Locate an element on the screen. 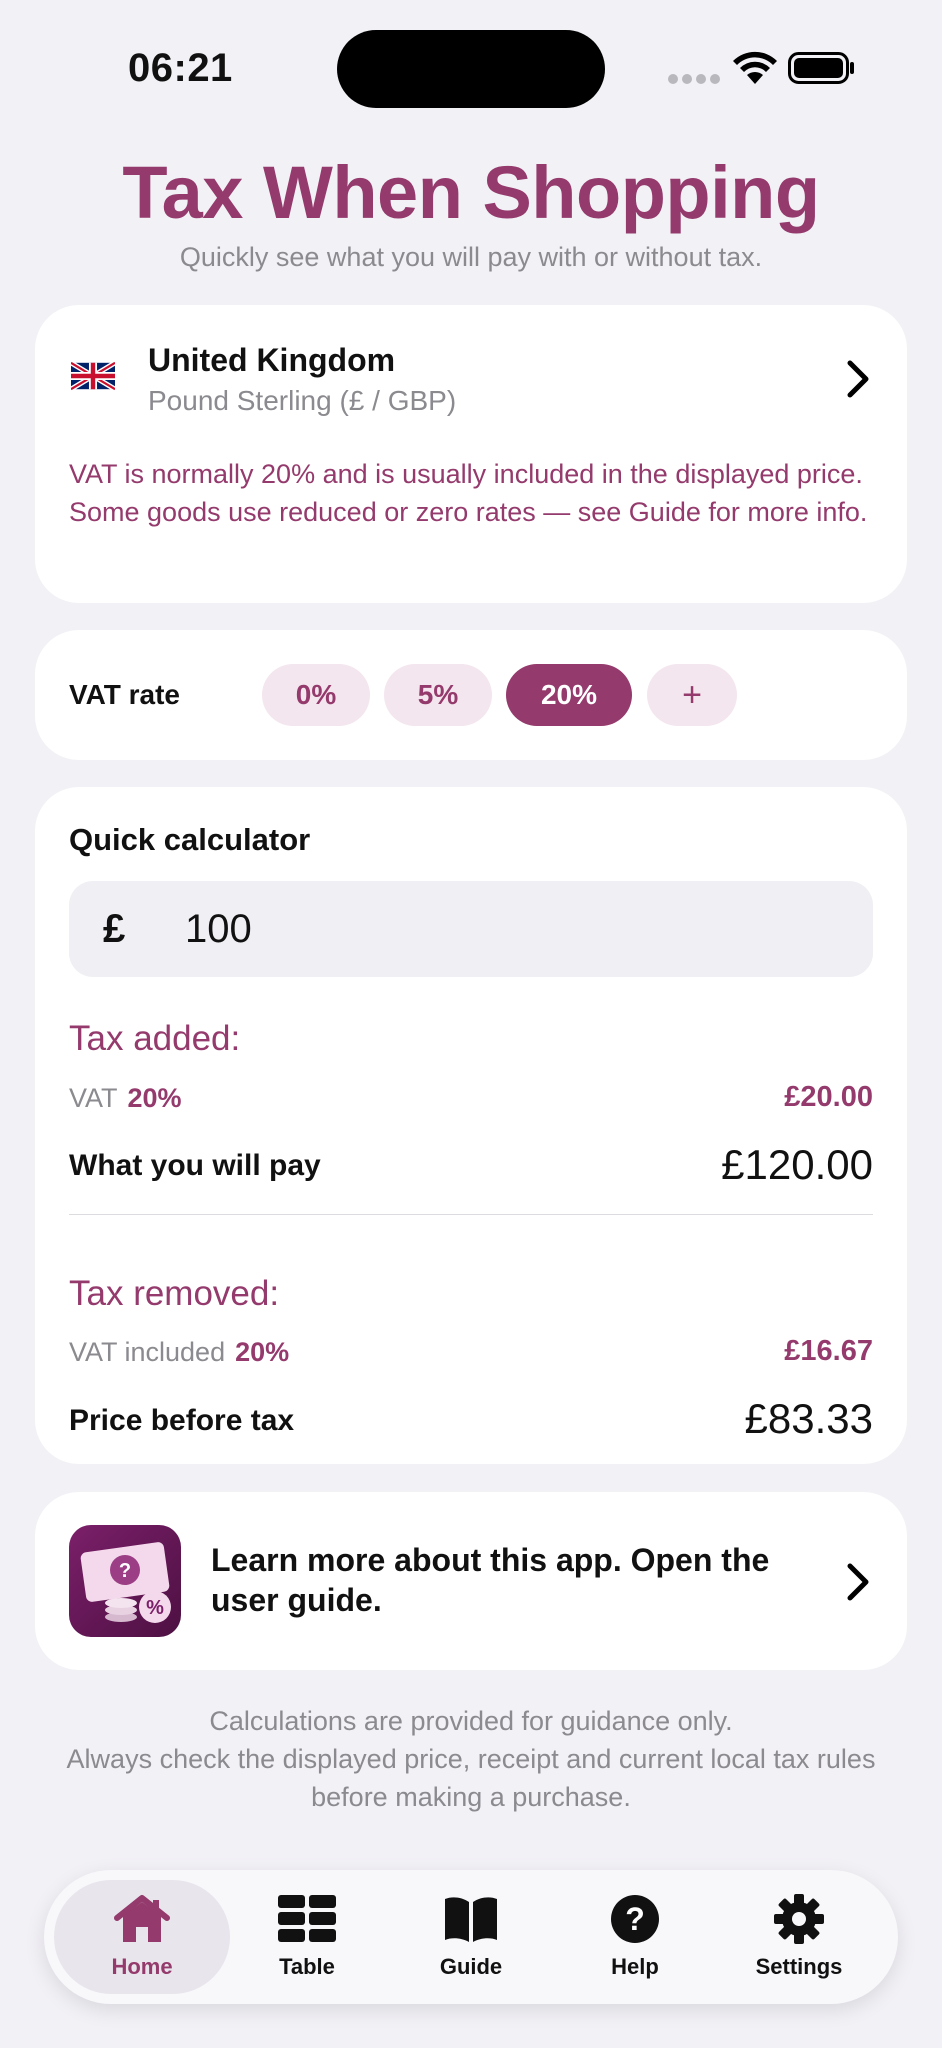 Image resolution: width=942 pixels, height=2048 pixels. dynamic-island is located at coordinates (471, 69).